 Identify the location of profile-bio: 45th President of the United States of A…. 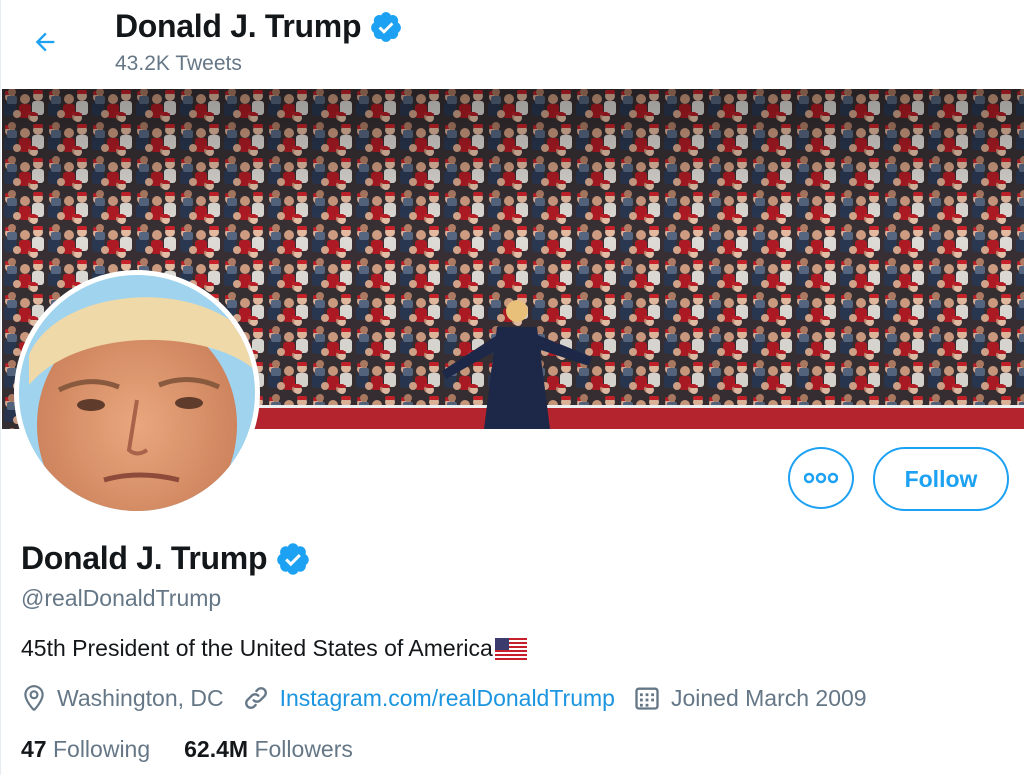
(274, 648).